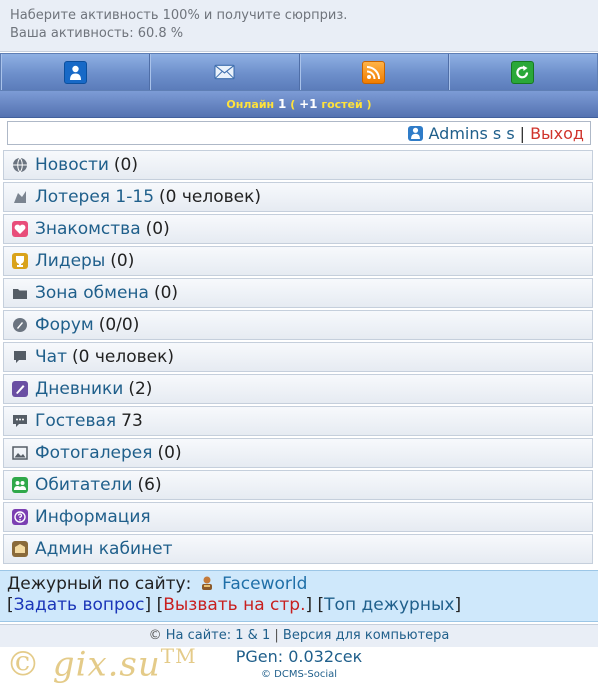 This screenshot has height=684, width=598. What do you see at coordinates (298, 229) in the screenshot?
I see `menu-item-heart: Знакомства (0)` at bounding box center [298, 229].